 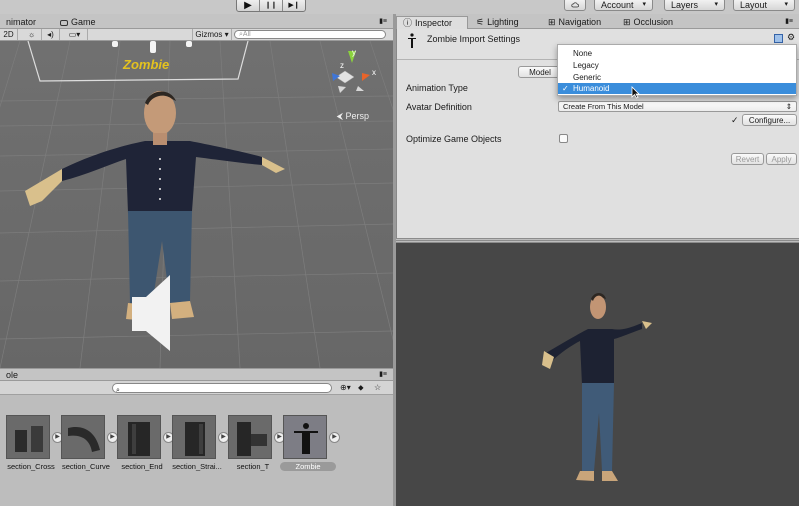 I want to click on apply-label: Apply, so click(x=781, y=159).